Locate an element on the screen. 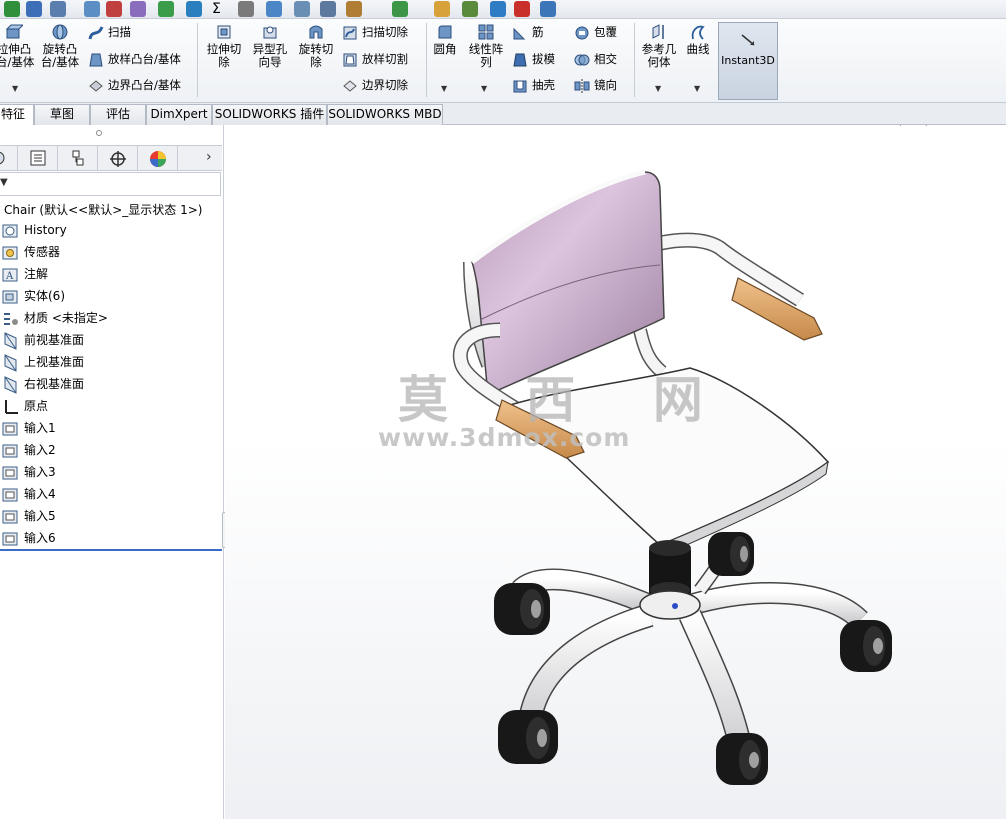  zoom-to-area-icon is located at coordinates (919, 126).